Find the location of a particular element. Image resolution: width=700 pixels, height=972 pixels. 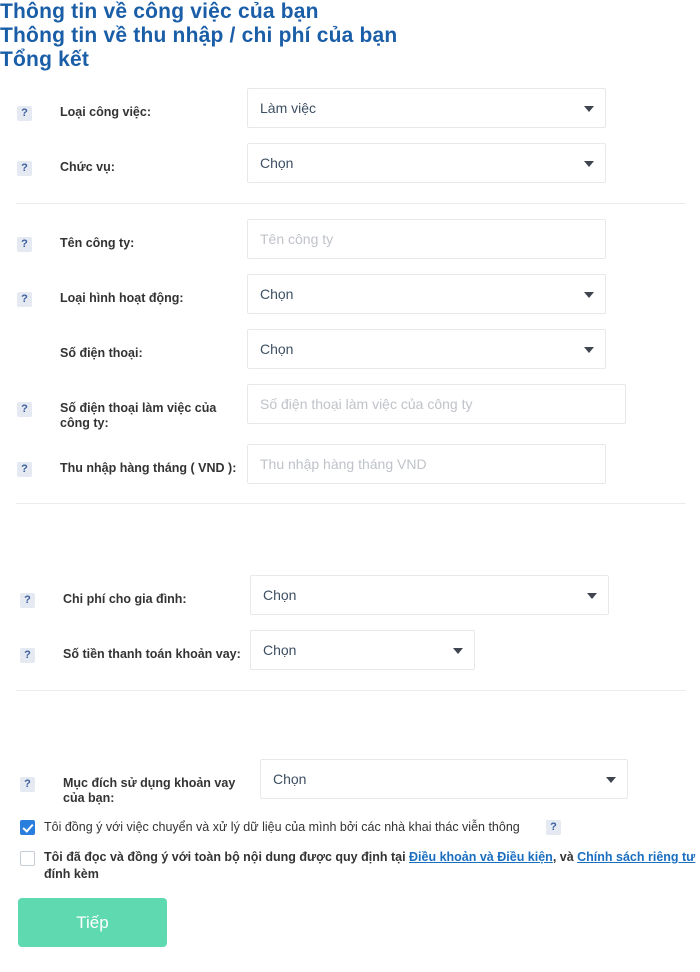

input-company-phone-placeholder: Số điện thoại làm việc của công ty is located at coordinates (366, 404).